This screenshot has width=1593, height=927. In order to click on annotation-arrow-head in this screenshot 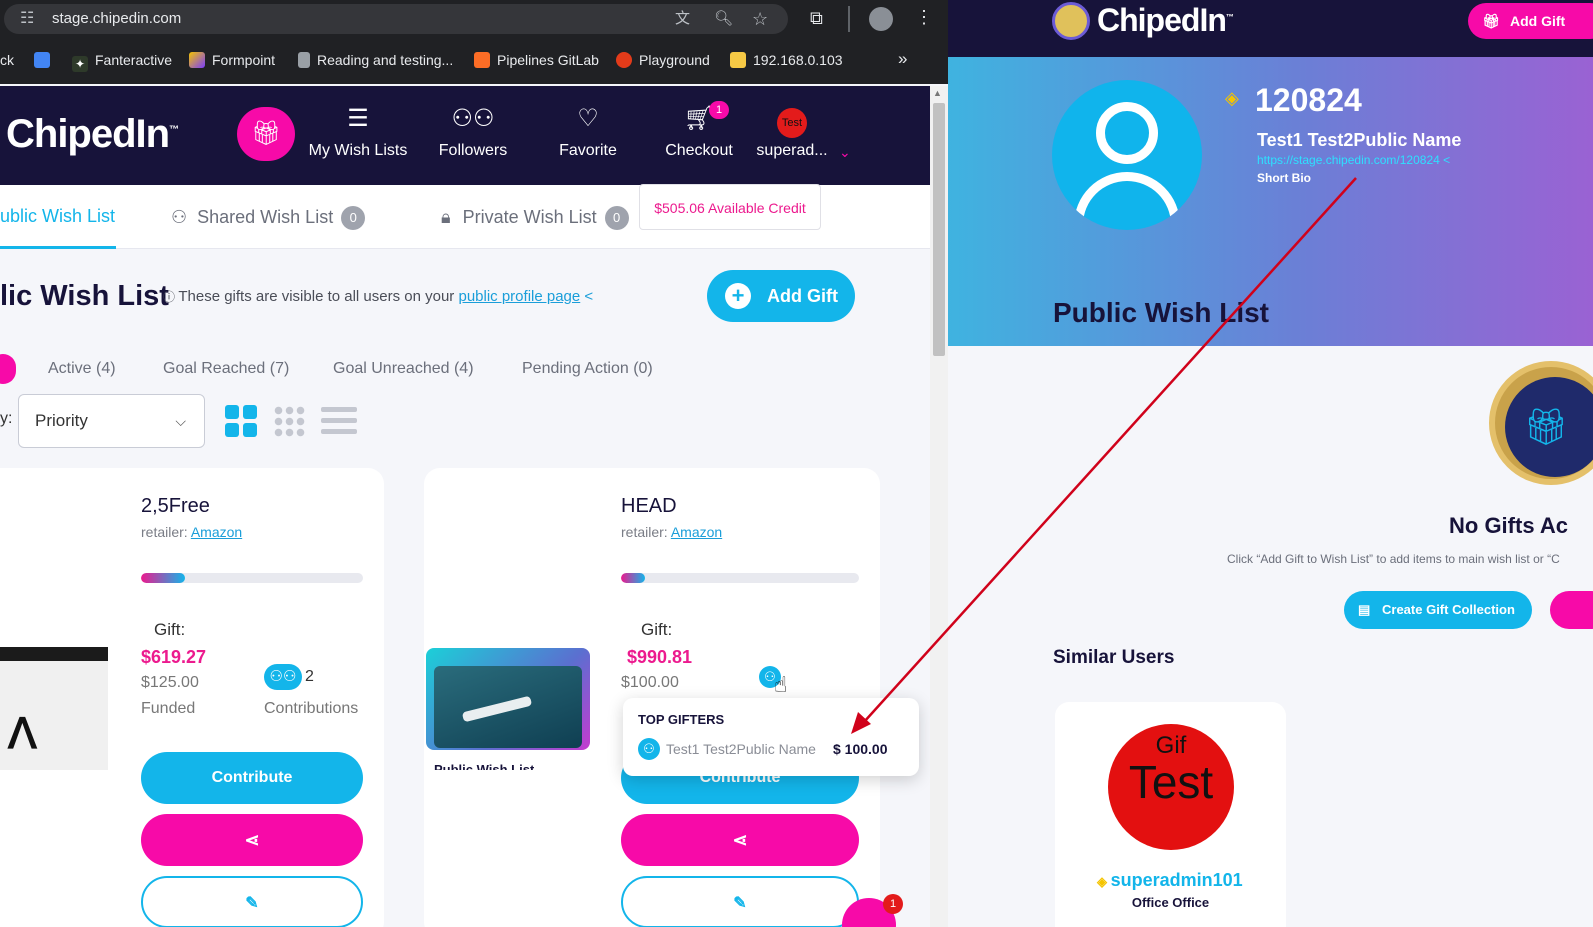, I will do `click(861, 723)`.